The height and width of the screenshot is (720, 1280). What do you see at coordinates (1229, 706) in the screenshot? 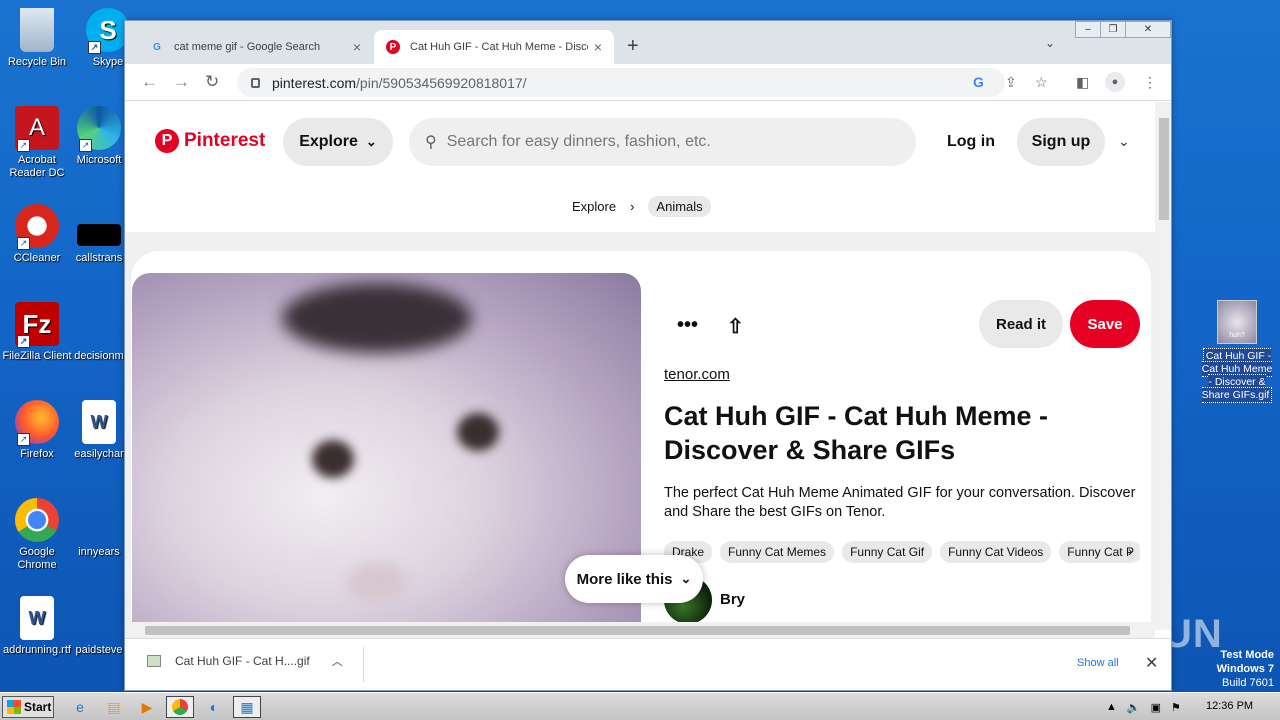
I see `clock: 12:36 PM` at bounding box center [1229, 706].